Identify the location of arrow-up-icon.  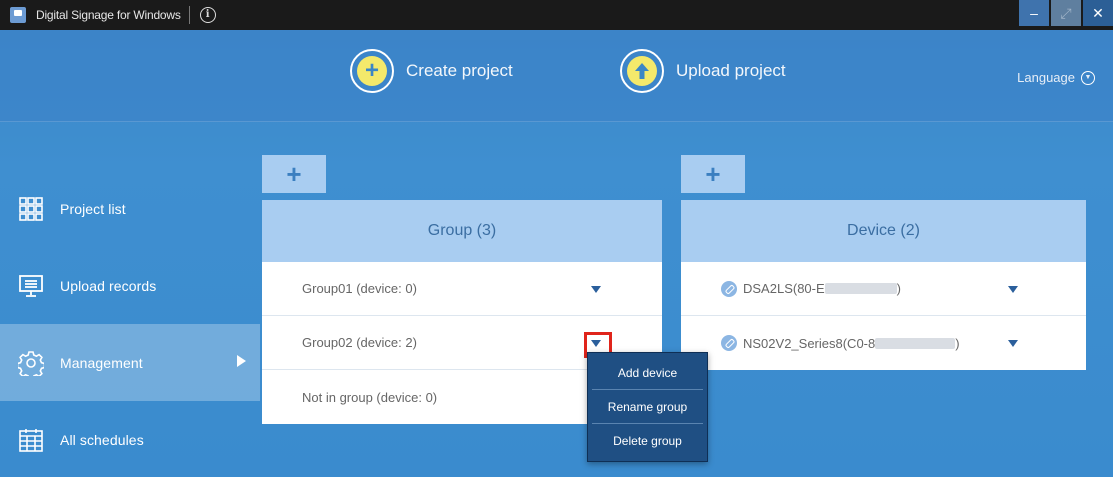
(642, 71).